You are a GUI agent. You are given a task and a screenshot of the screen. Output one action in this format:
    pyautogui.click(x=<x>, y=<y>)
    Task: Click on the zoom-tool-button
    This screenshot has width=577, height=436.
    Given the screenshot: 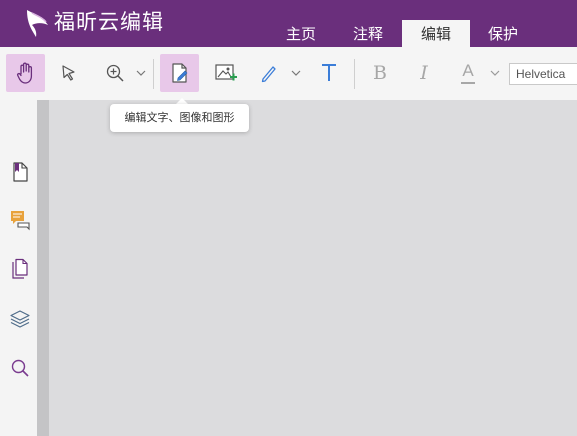 What is the action you would take?
    pyautogui.click(x=115, y=73)
    